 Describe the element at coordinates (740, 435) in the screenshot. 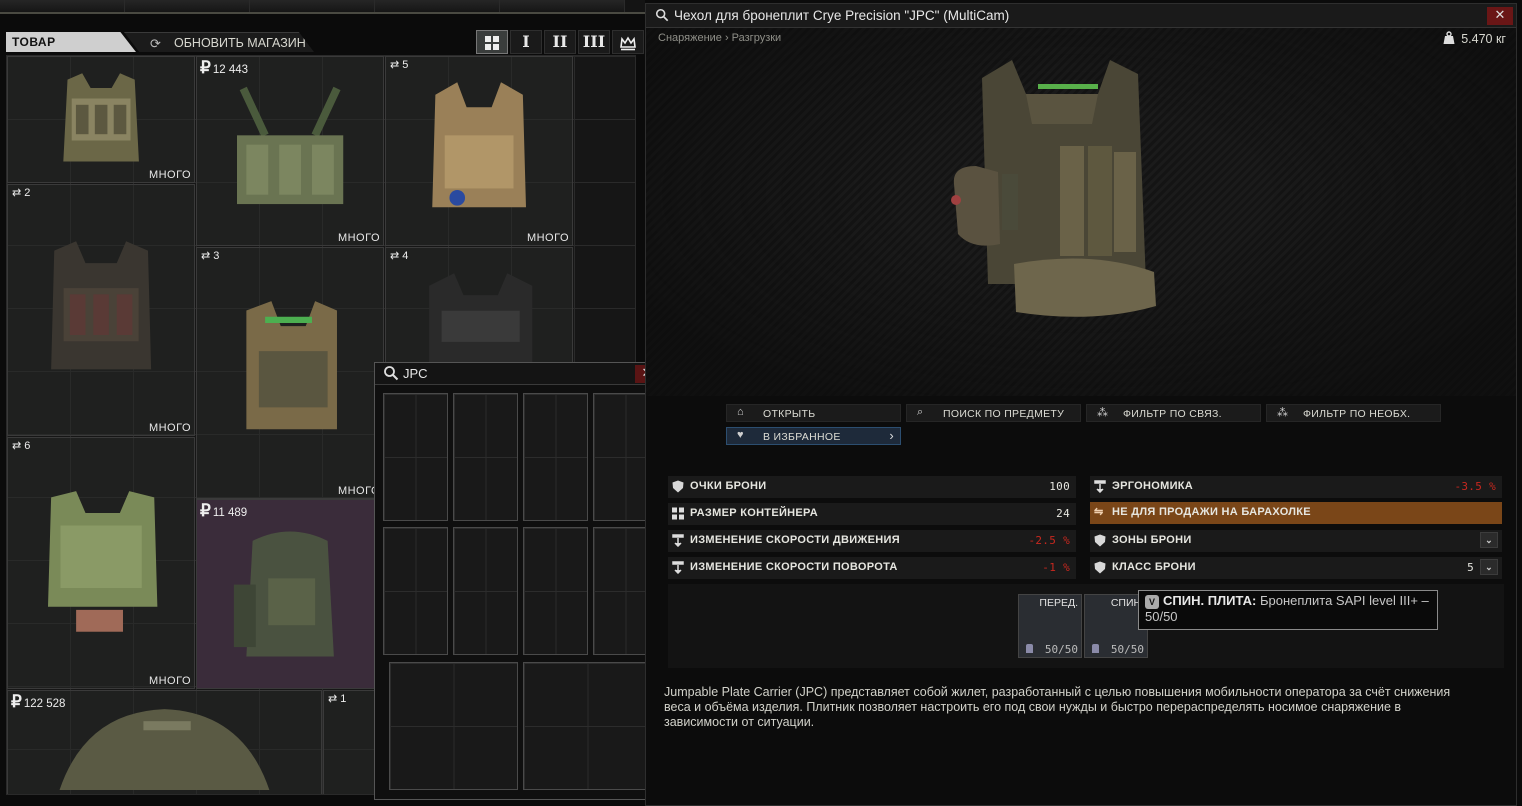

I see `heart-icon: ♥` at that location.